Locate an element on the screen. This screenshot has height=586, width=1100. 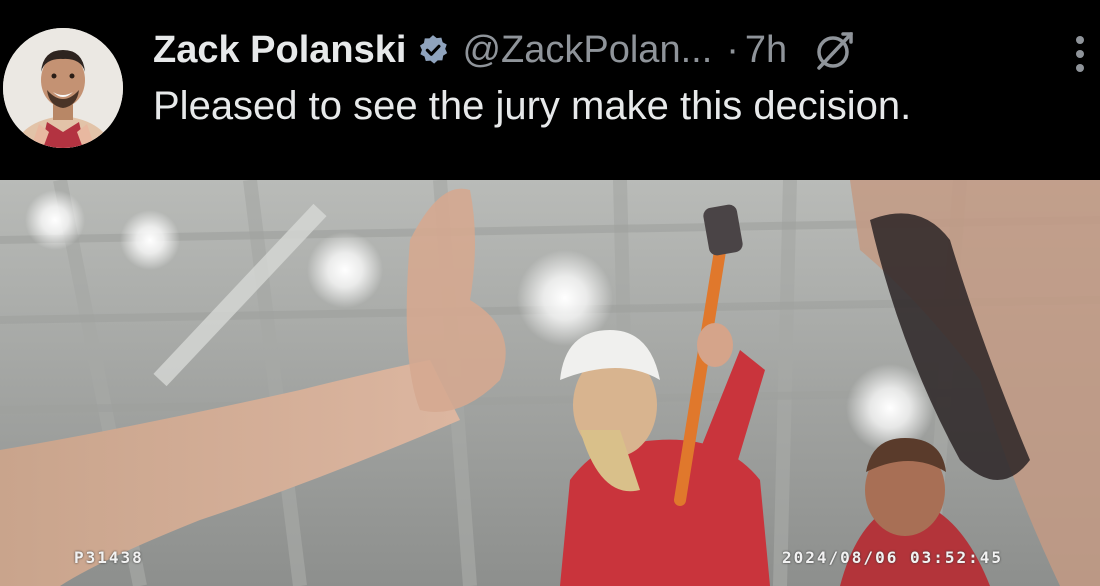
camera-timestamp-label: 2024/08/06 03:52:45 is located at coordinates (893, 557).